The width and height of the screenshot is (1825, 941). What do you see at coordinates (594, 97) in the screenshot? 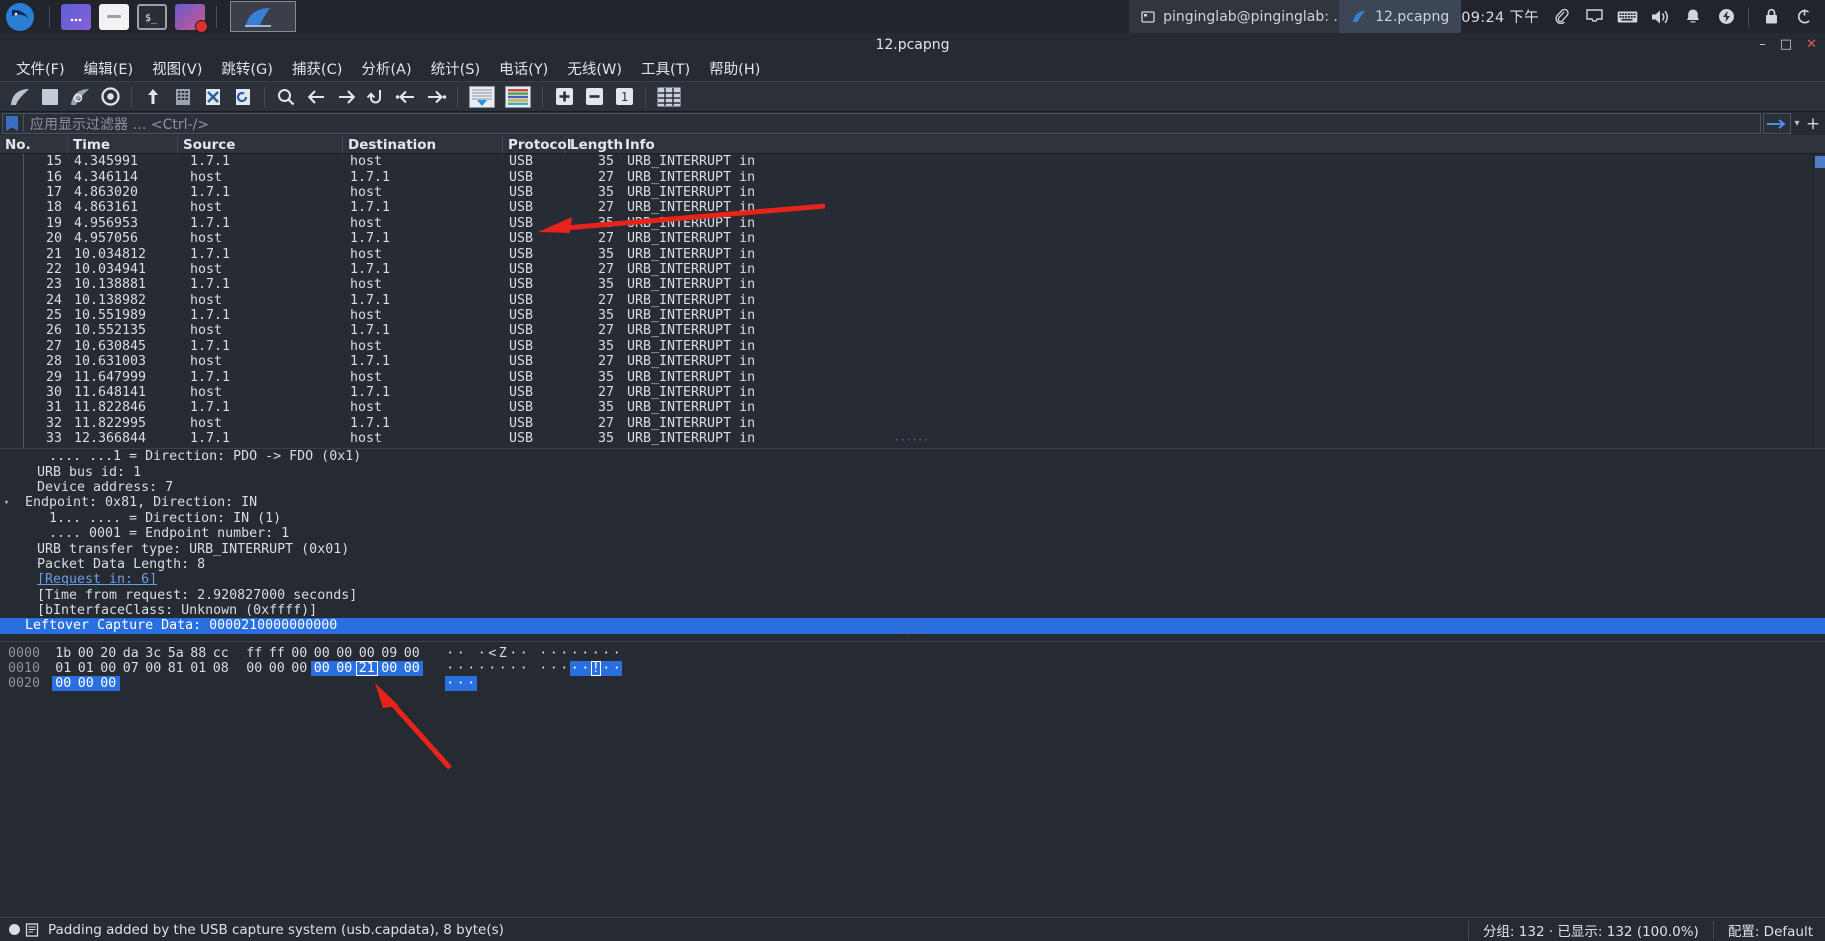
I see `zoom-out-icon` at bounding box center [594, 97].